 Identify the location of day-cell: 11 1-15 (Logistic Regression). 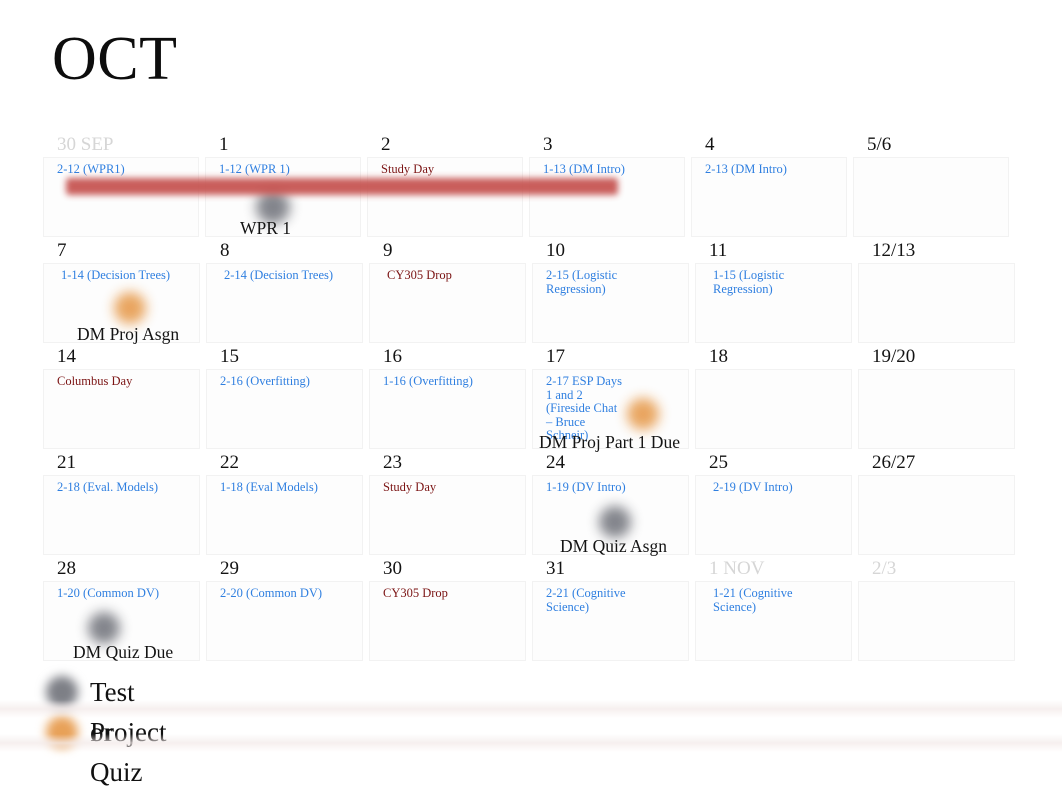
(773, 293).